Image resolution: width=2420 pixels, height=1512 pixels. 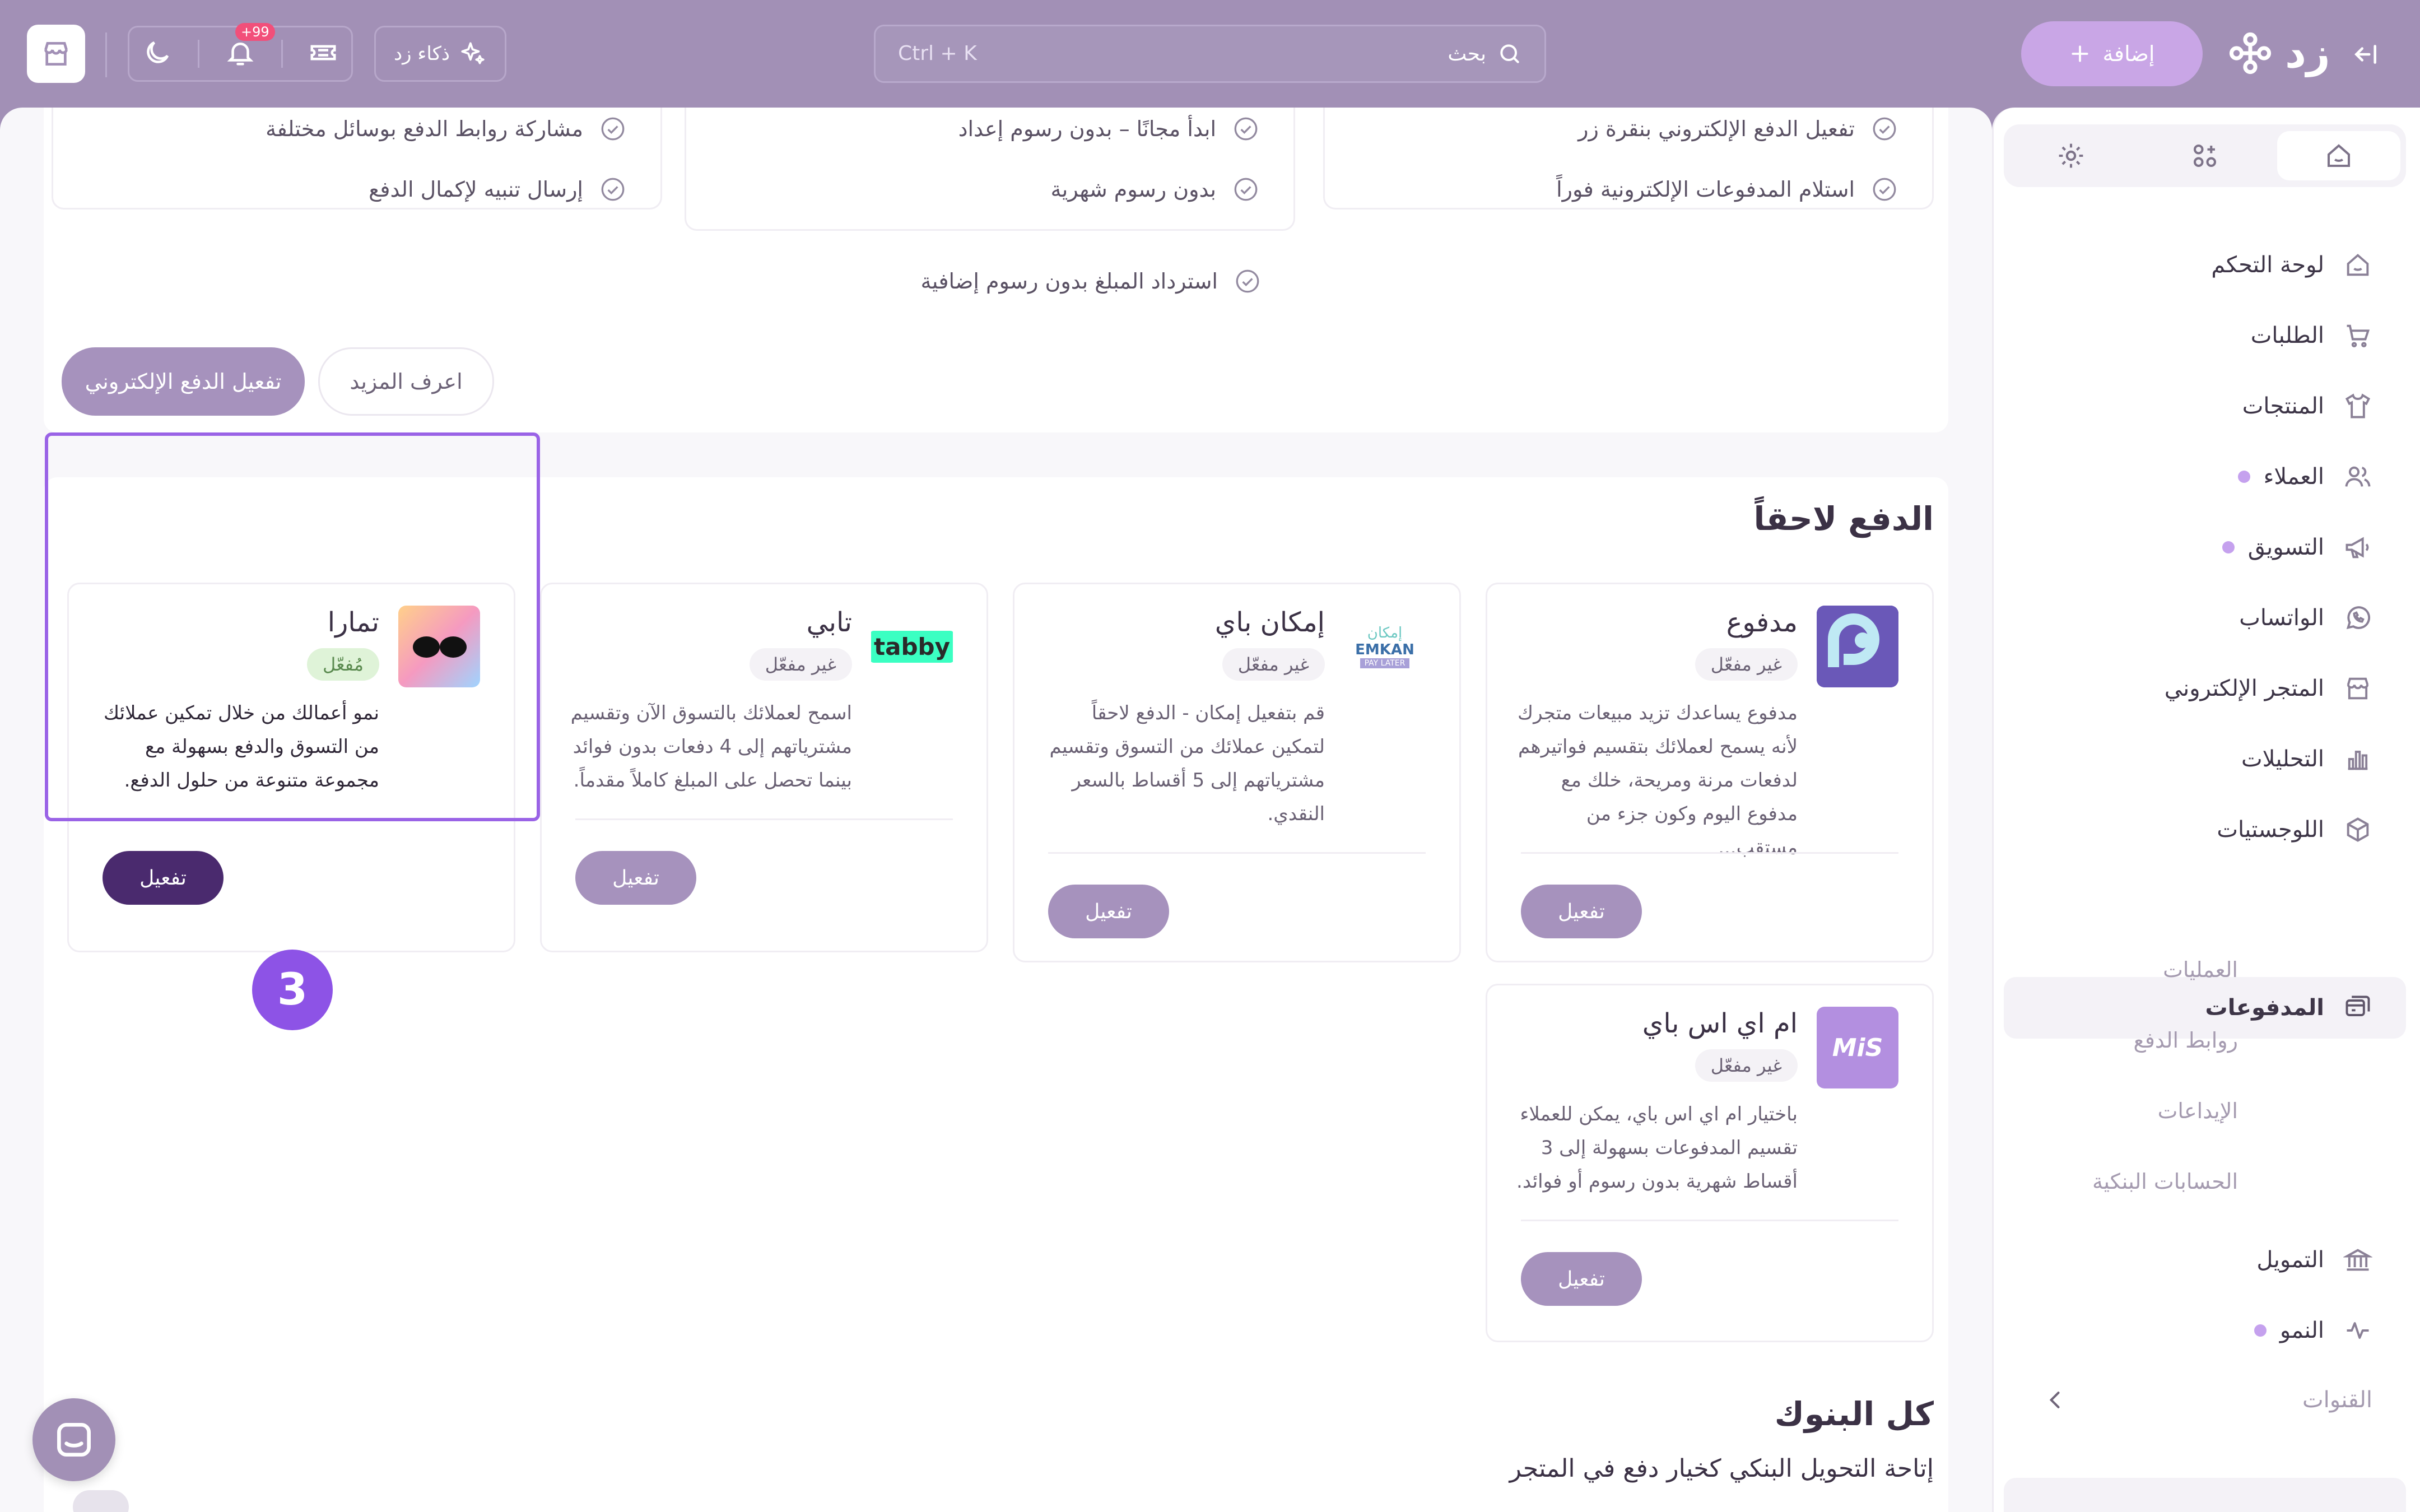 I want to click on sidebar-subitem-payment-links: روابط الدفع, so click(x=2205, y=1040).